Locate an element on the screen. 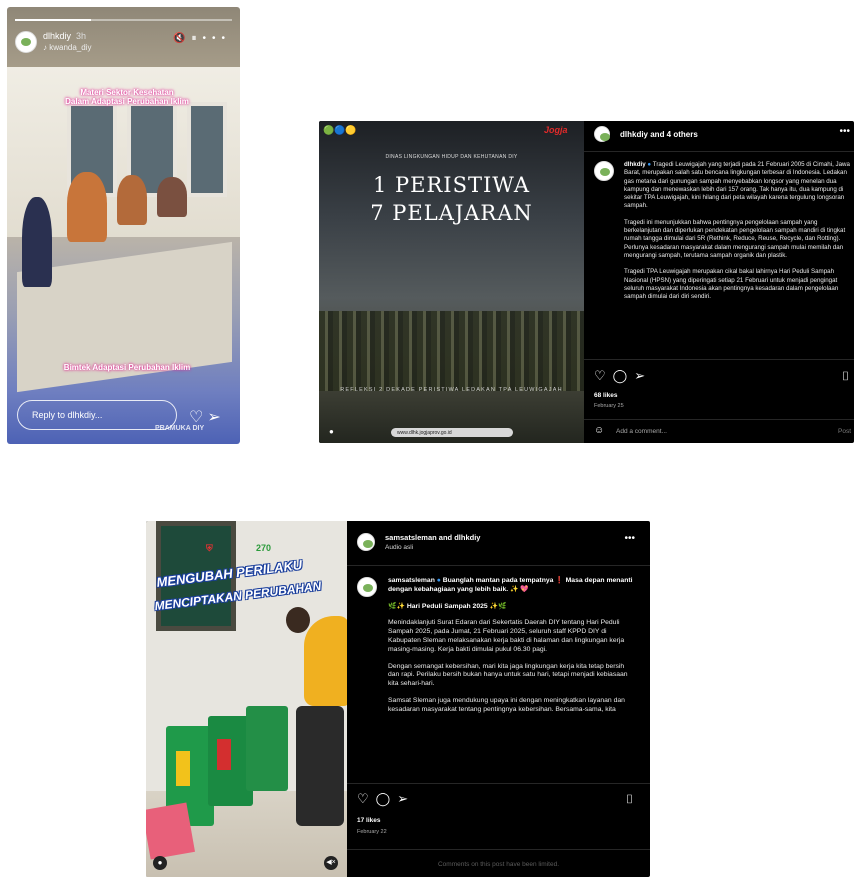 The image size is (854, 877). like-count: 17 likes is located at coordinates (369, 820).